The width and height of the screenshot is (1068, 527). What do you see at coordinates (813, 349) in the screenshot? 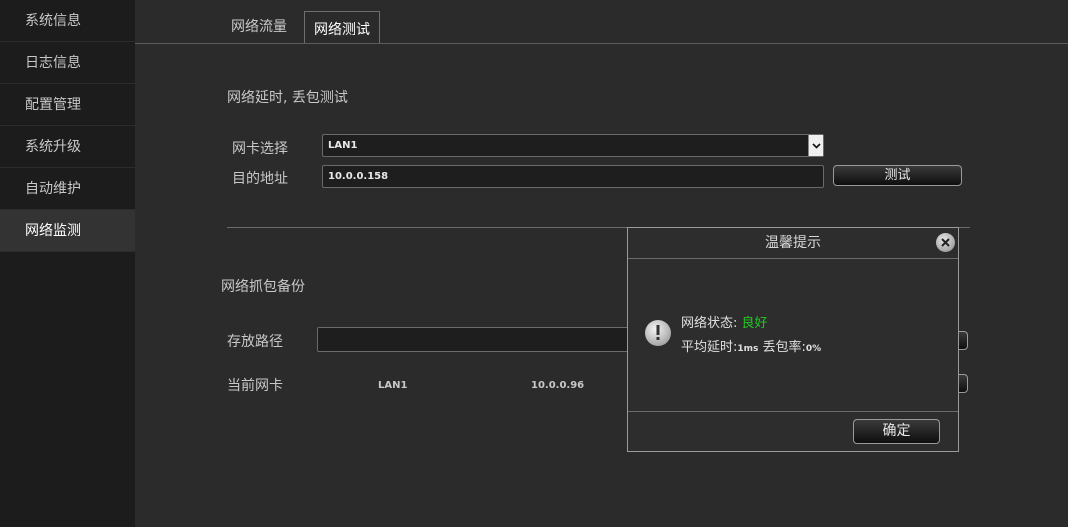
I see `packet-loss-value: 0%` at bounding box center [813, 349].